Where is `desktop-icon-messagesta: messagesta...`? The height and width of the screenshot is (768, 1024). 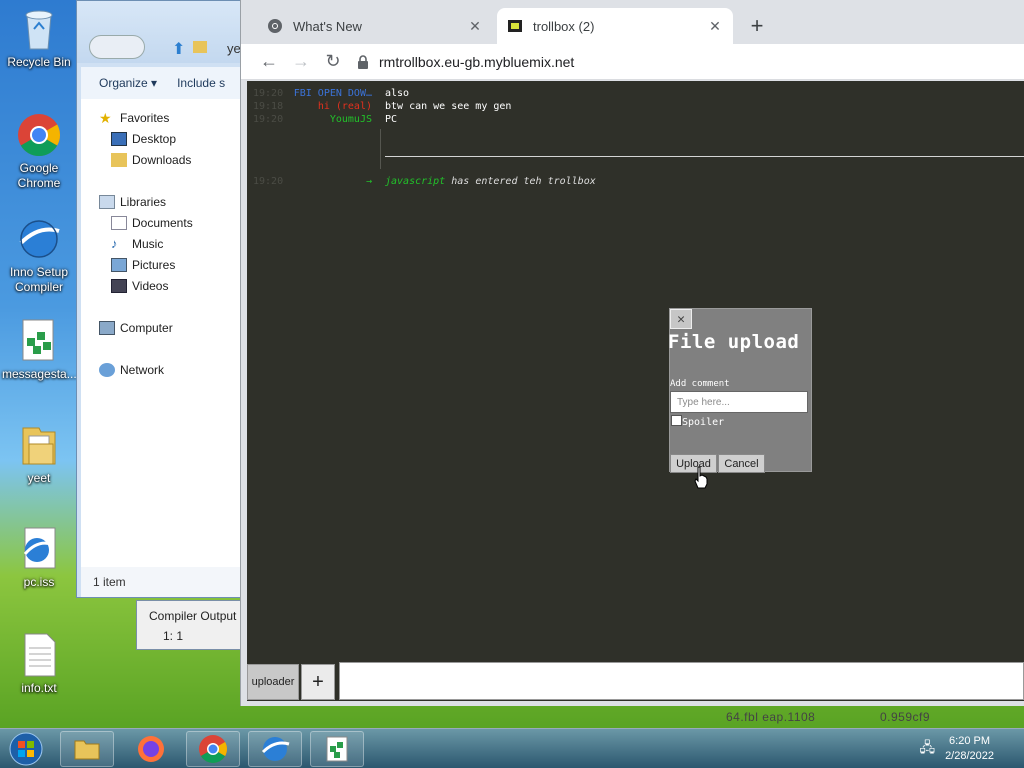
desktop-icon-messagesta: messagesta... is located at coordinates (39, 350).